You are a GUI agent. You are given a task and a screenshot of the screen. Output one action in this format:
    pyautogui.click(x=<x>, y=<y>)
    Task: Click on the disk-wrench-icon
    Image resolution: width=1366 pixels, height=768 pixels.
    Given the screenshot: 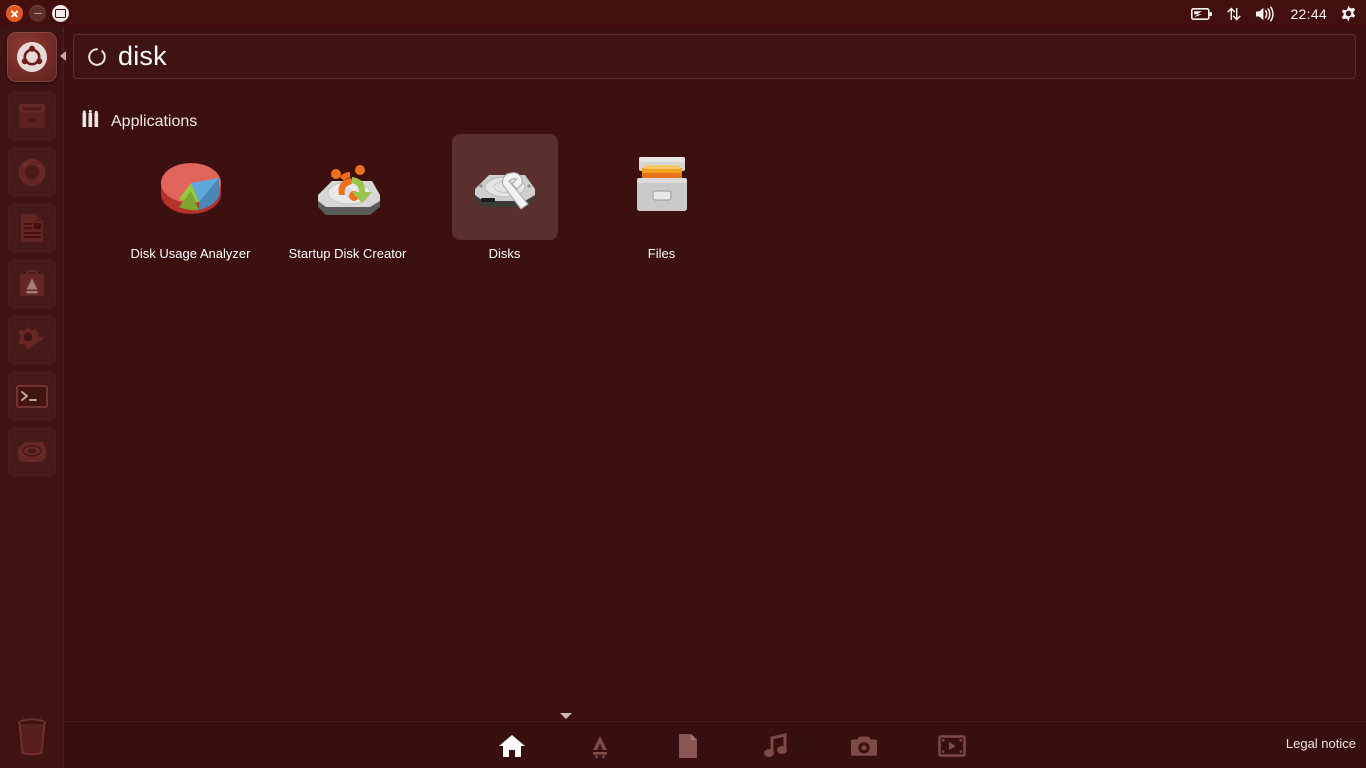 What is the action you would take?
    pyautogui.click(x=504, y=191)
    